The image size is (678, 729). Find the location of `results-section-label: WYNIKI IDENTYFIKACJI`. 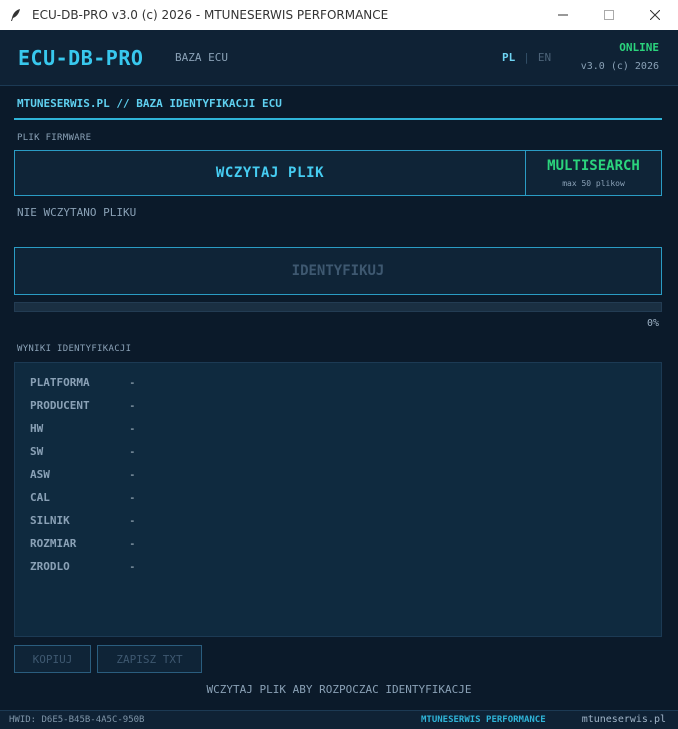

results-section-label: WYNIKI IDENTYFIKACJI is located at coordinates (74, 349).